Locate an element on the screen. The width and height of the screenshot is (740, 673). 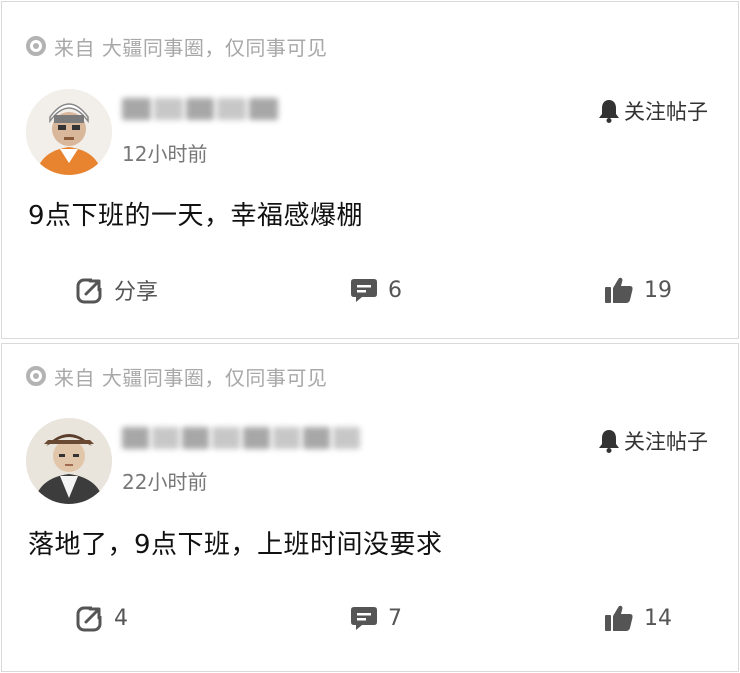
share-button: 分享 is located at coordinates (117, 290).